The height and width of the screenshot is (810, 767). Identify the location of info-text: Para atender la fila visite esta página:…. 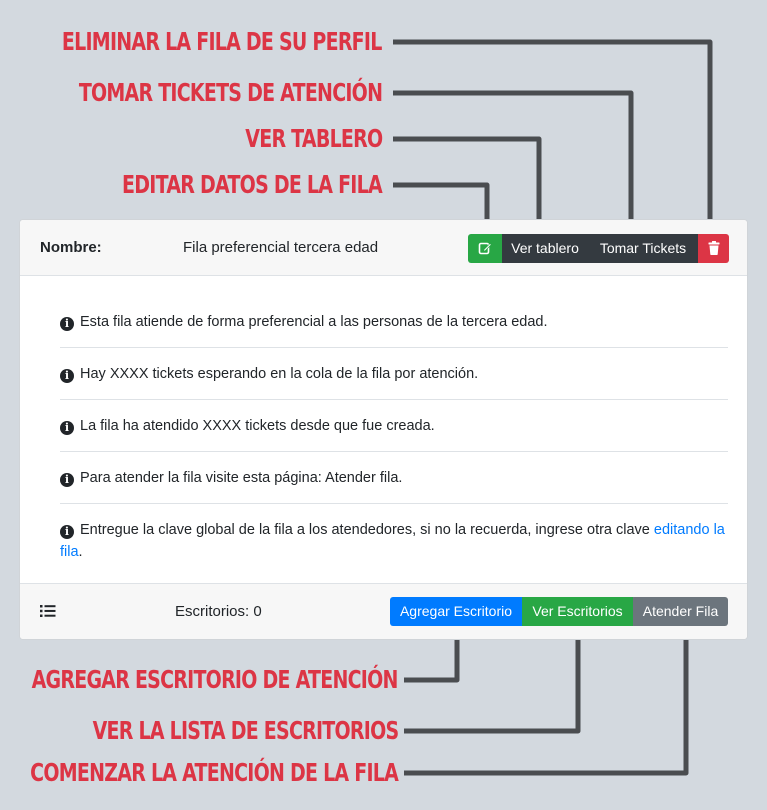
(241, 478).